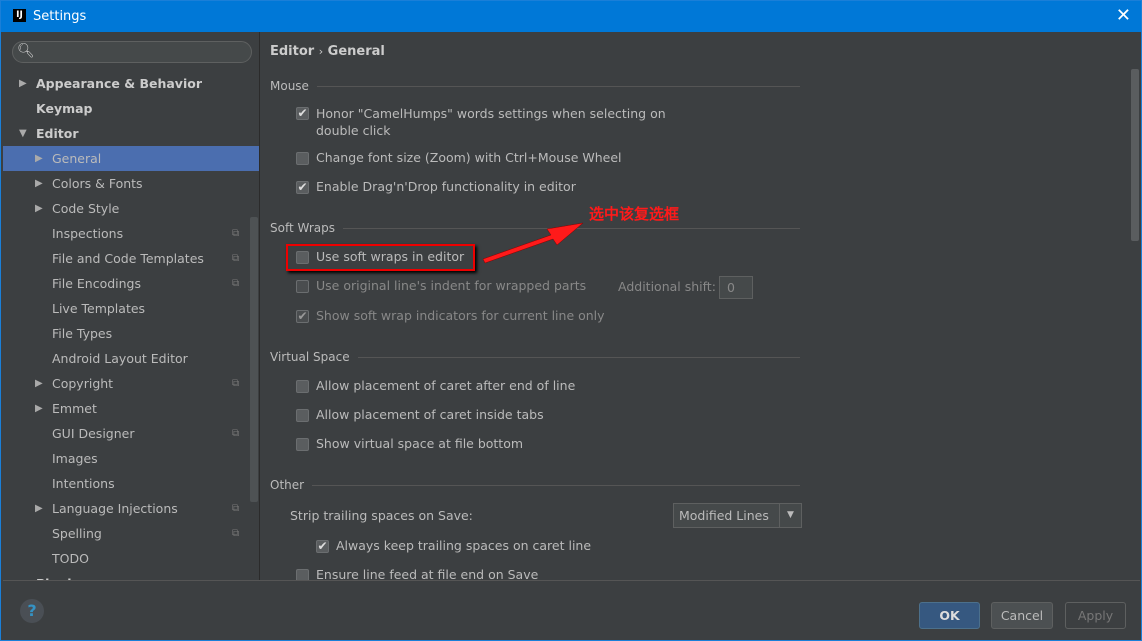 The image size is (1142, 641). Describe the element at coordinates (535, 86) in the screenshot. I see `section-mouse: Mouse` at that location.